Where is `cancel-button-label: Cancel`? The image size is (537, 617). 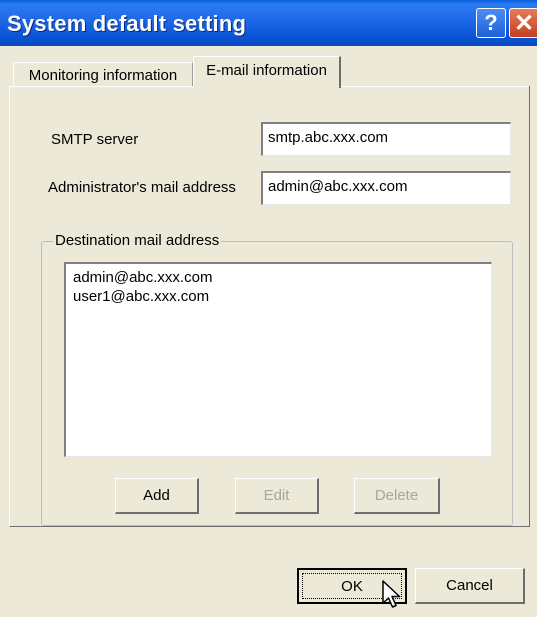 cancel-button-label: Cancel is located at coordinates (469, 585).